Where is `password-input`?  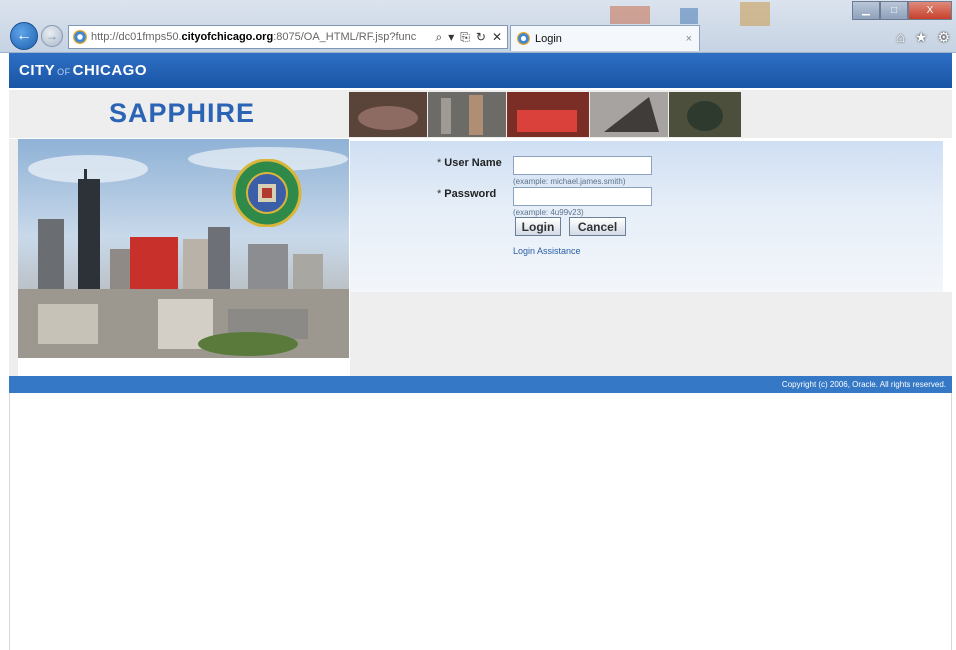
password-input is located at coordinates (582, 196).